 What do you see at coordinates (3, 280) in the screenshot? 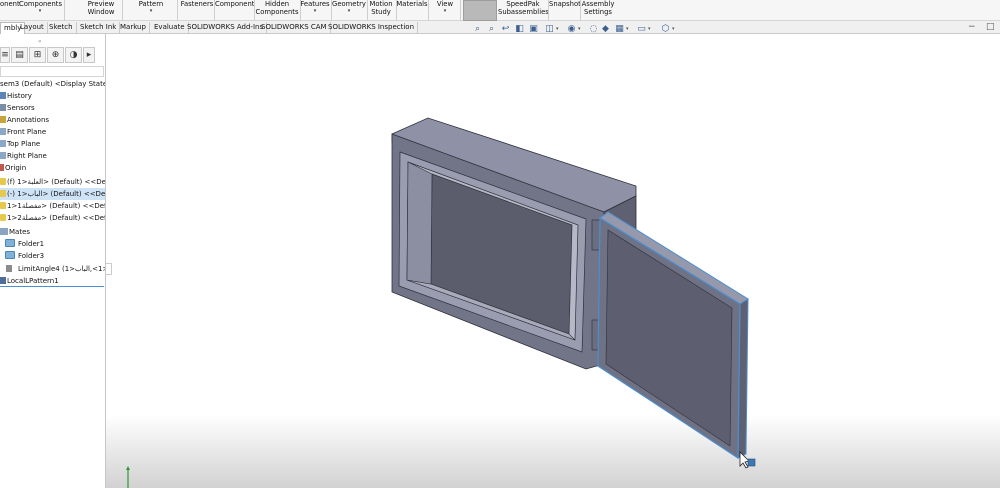
I see `pattern-icon` at bounding box center [3, 280].